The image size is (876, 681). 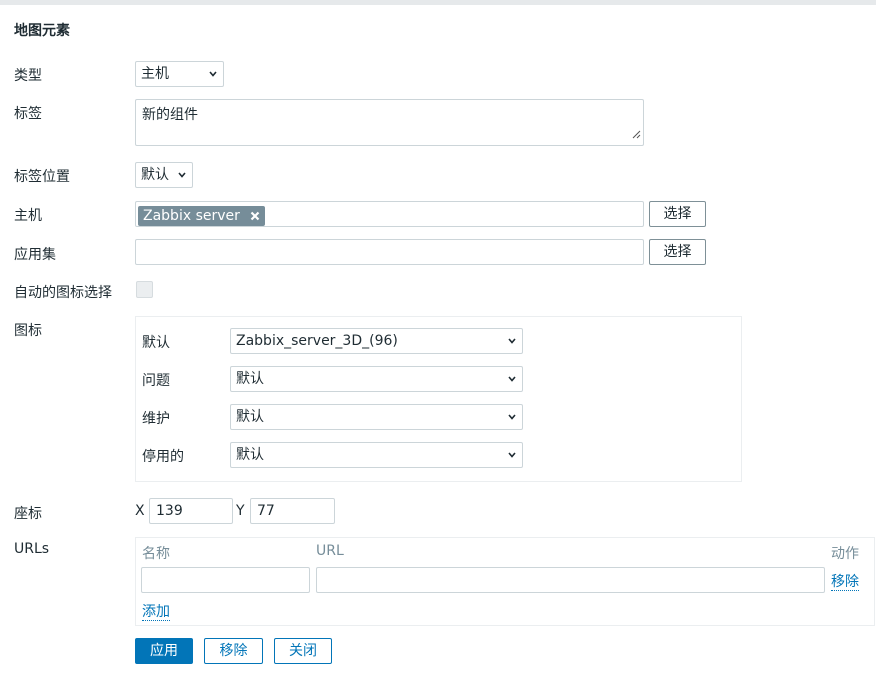 What do you see at coordinates (191, 216) in the screenshot?
I see `host-chip-label: Zabbix server` at bounding box center [191, 216].